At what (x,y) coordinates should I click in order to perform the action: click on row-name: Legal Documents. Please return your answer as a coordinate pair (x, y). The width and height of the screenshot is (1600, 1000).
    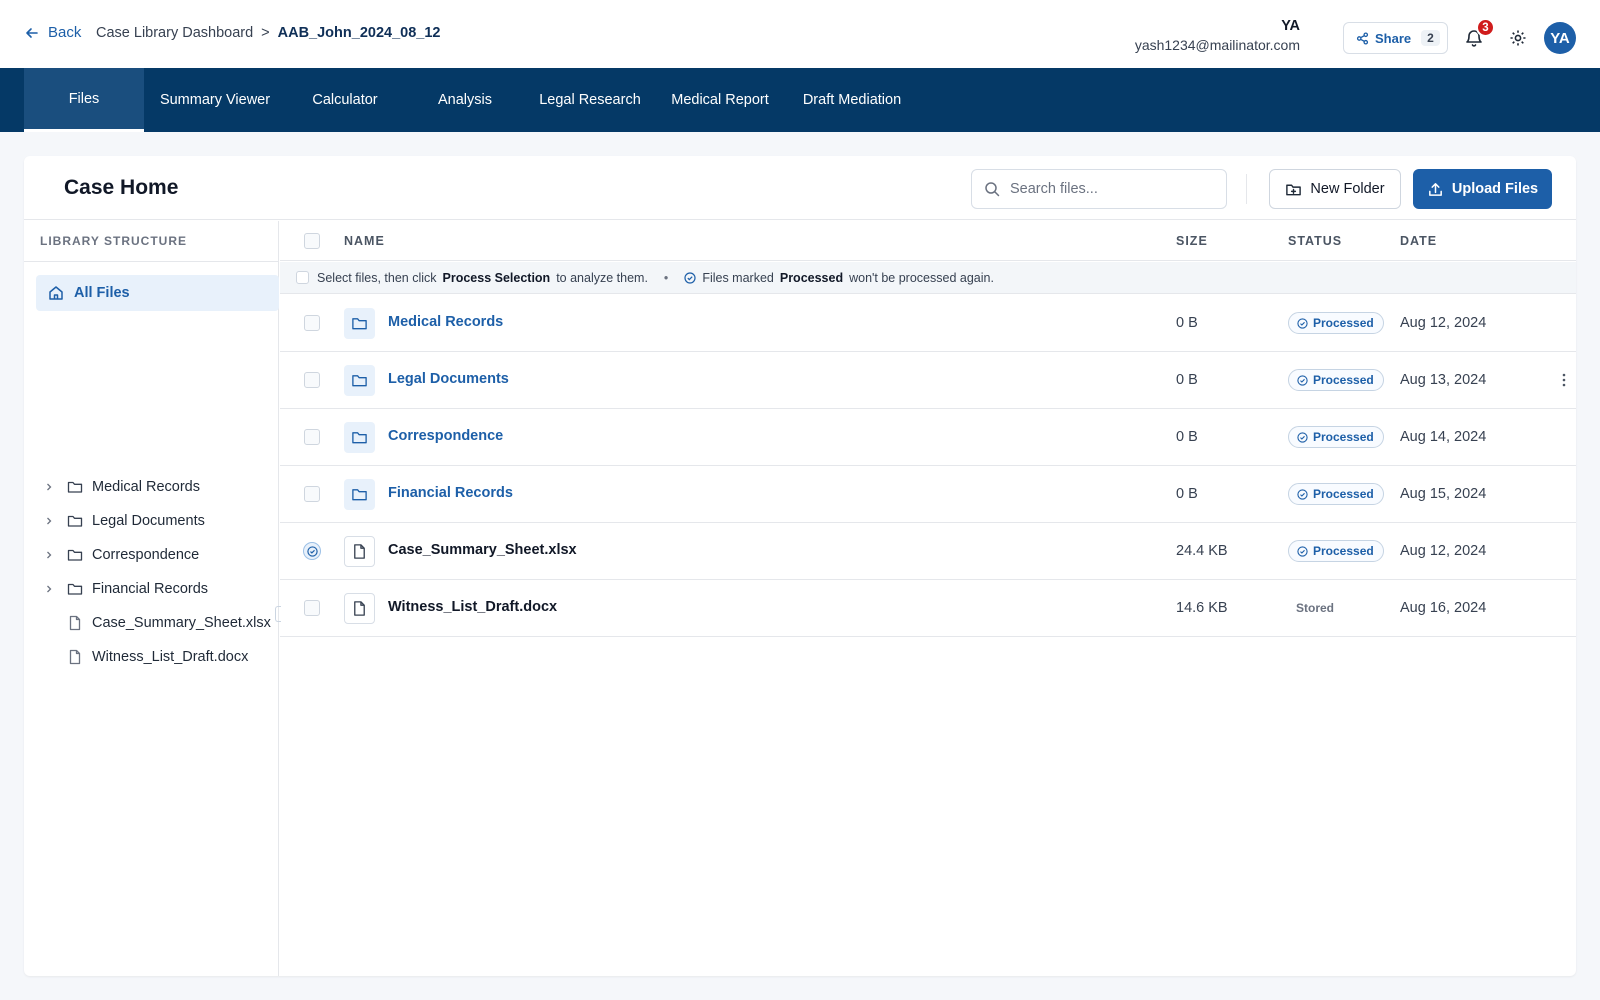
    Looking at the image, I should click on (448, 379).